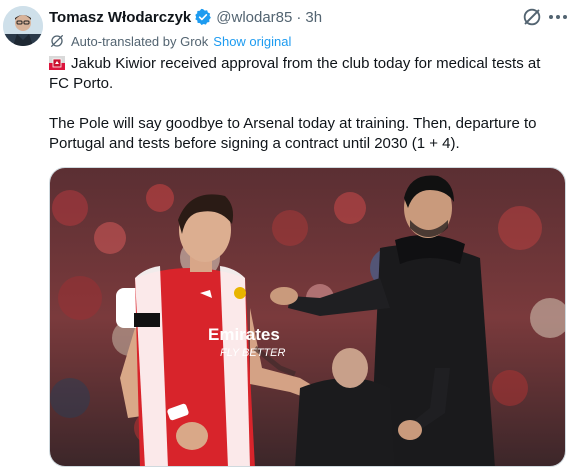 The image size is (569, 467). I want to click on avatar-image, so click(23, 26).